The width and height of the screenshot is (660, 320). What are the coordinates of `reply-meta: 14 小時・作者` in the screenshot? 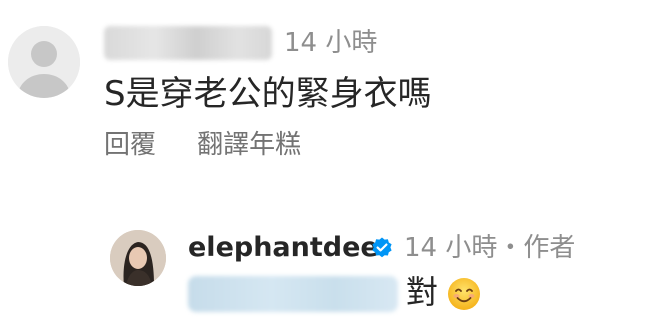 It's located at (490, 248).